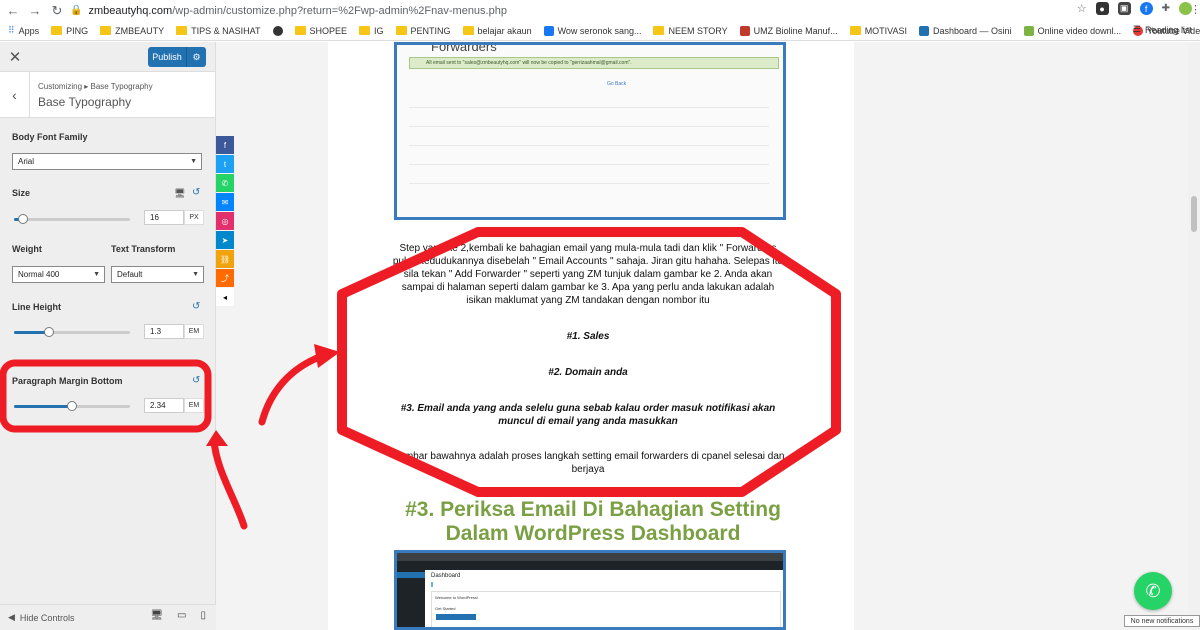 The height and width of the screenshot is (630, 1200). I want to click on body-font-family-select: Arial ▼, so click(107, 161).